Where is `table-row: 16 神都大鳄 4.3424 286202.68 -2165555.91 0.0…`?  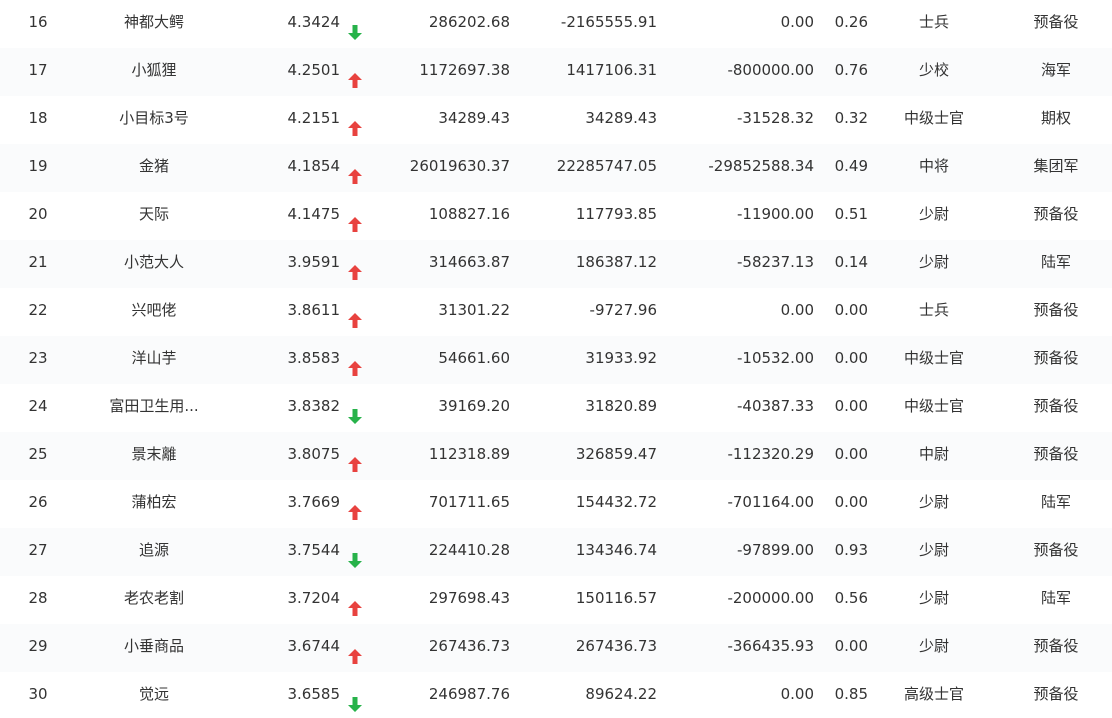
table-row: 16 神都大鳄 4.3424 286202.68 -2165555.91 0.0… is located at coordinates (556, 24).